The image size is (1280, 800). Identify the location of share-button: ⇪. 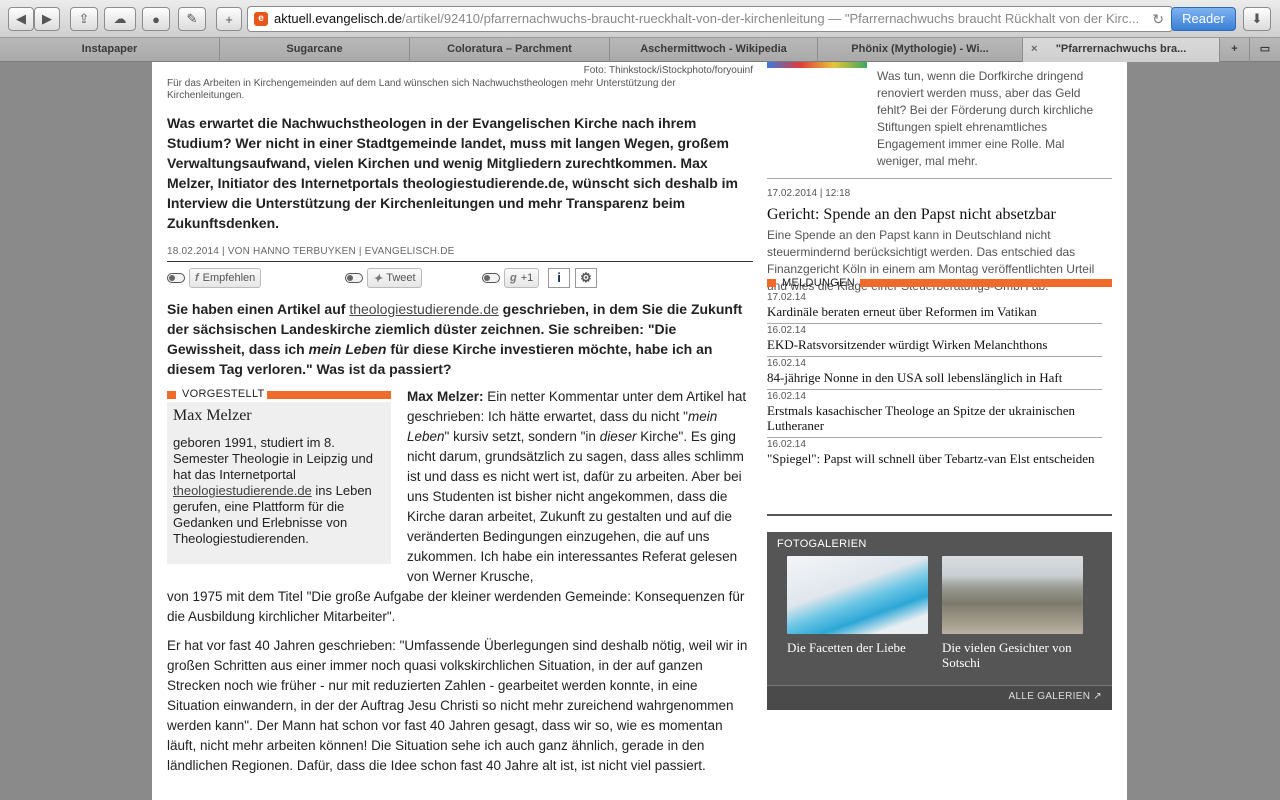
(84, 19).